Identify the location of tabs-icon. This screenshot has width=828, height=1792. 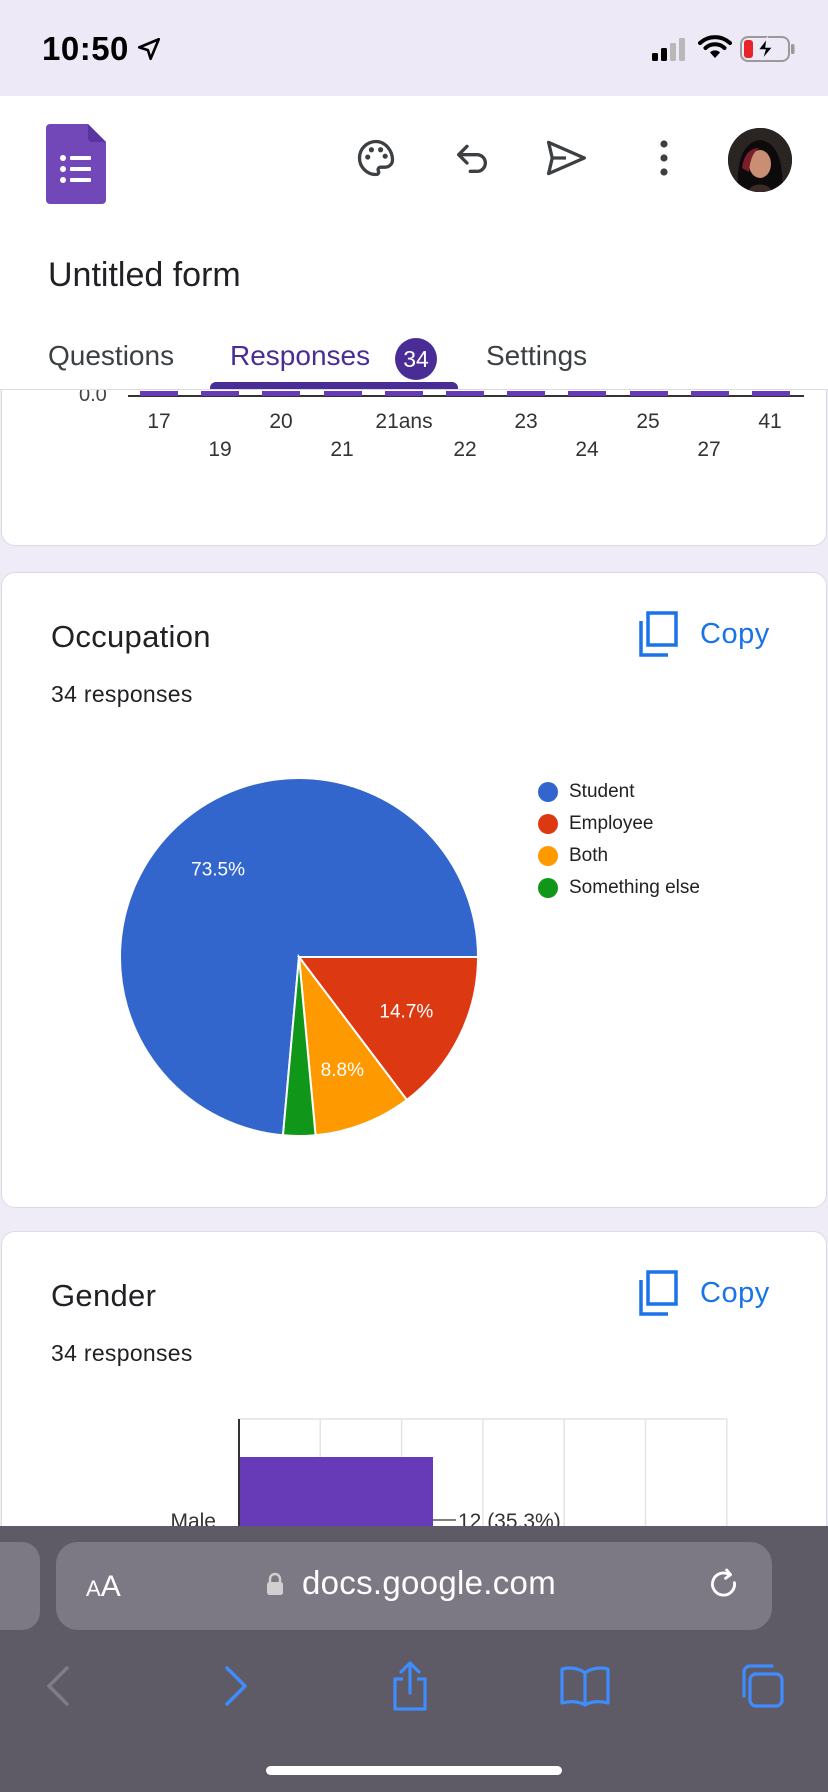
(762, 1686).